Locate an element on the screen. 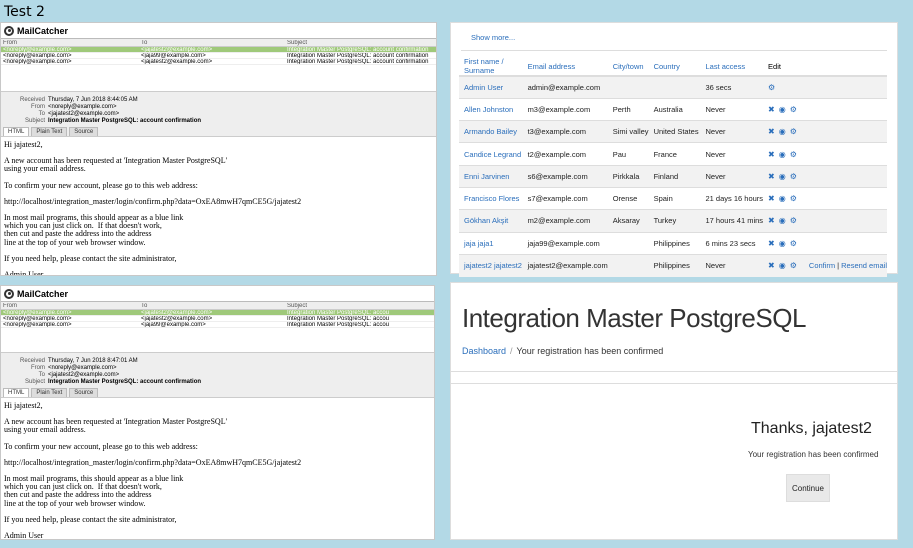 Image resolution: width=913 pixels, height=548 pixels. user-city: Orense is located at coordinates (628, 198).